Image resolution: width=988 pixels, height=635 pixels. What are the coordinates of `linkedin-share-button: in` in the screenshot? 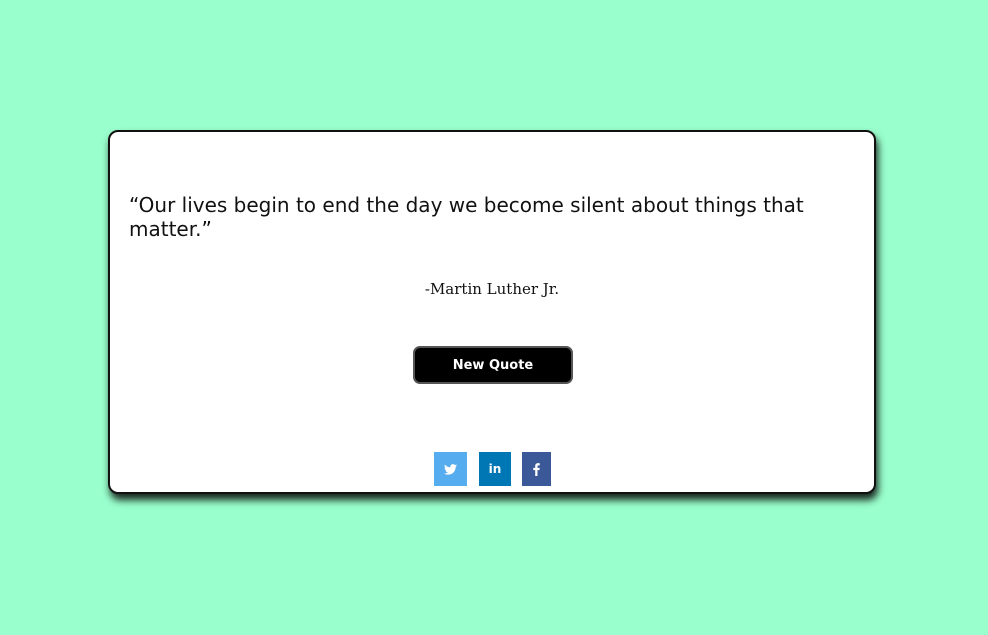 It's located at (495, 469).